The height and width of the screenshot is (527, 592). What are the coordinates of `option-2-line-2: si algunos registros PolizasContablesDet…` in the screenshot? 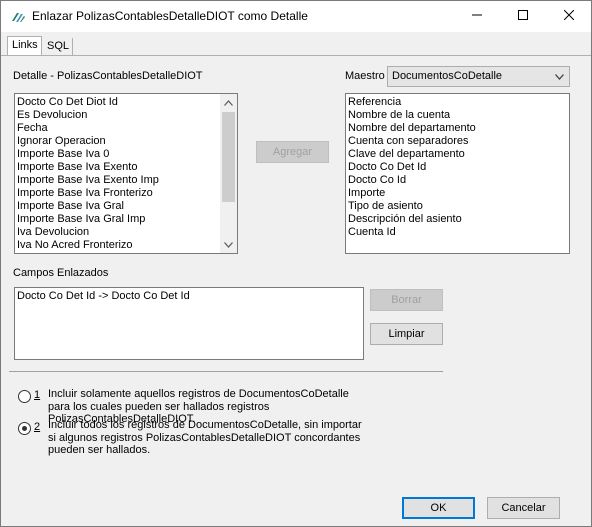 It's located at (204, 437).